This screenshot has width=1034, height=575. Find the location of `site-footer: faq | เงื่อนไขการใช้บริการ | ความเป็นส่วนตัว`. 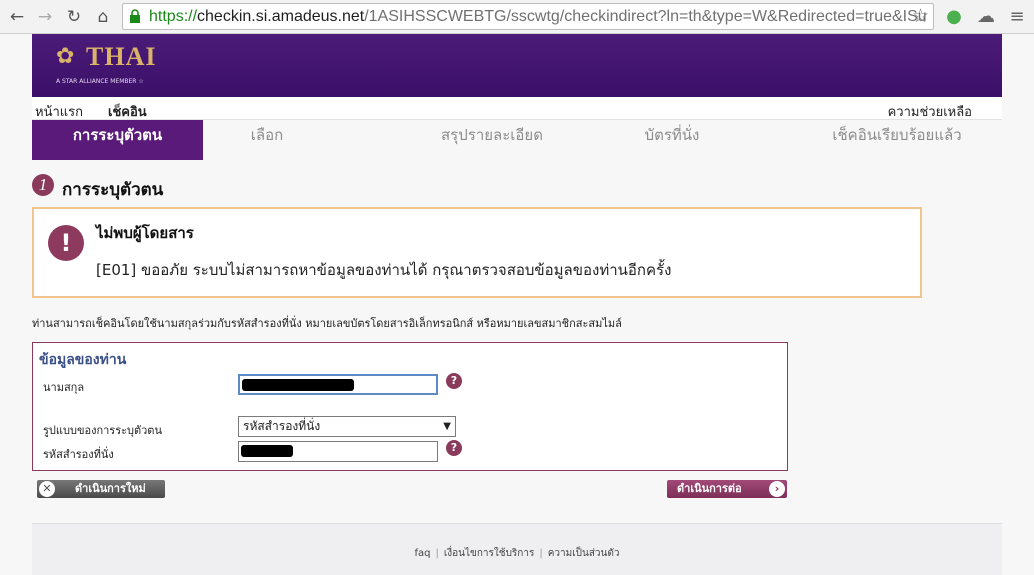

site-footer: faq | เงื่อนไขการใช้บริการ | ความเป็นส่วนตัว is located at coordinates (517, 549).